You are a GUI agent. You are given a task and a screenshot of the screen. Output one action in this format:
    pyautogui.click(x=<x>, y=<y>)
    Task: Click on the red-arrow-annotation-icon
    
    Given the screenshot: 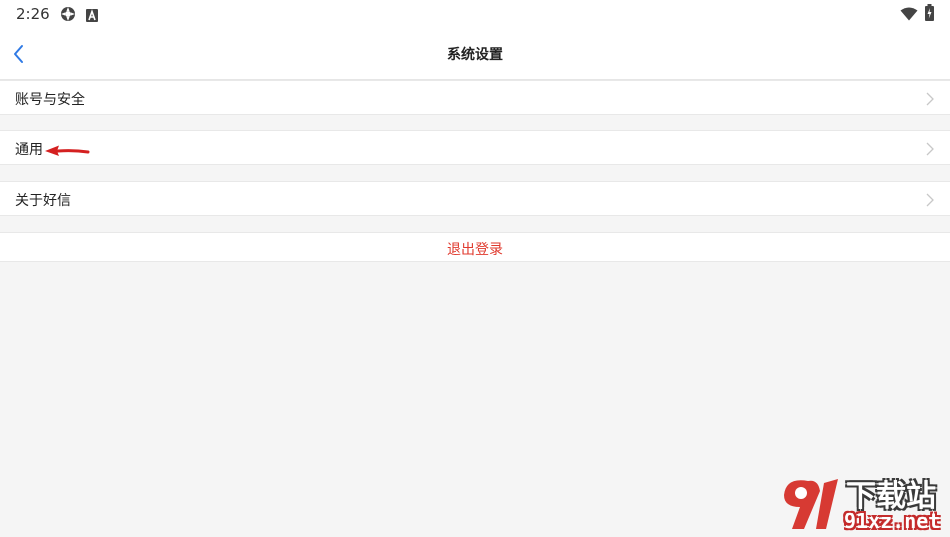 What is the action you would take?
    pyautogui.click(x=67, y=152)
    